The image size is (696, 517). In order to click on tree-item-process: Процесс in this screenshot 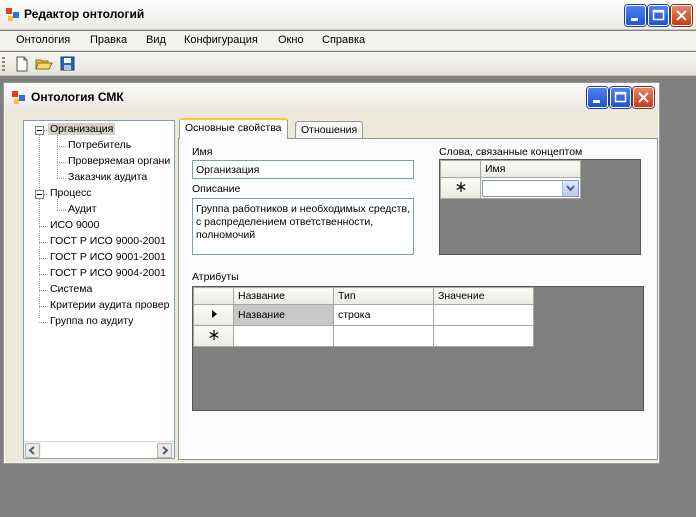, I will do `click(70, 193)`.